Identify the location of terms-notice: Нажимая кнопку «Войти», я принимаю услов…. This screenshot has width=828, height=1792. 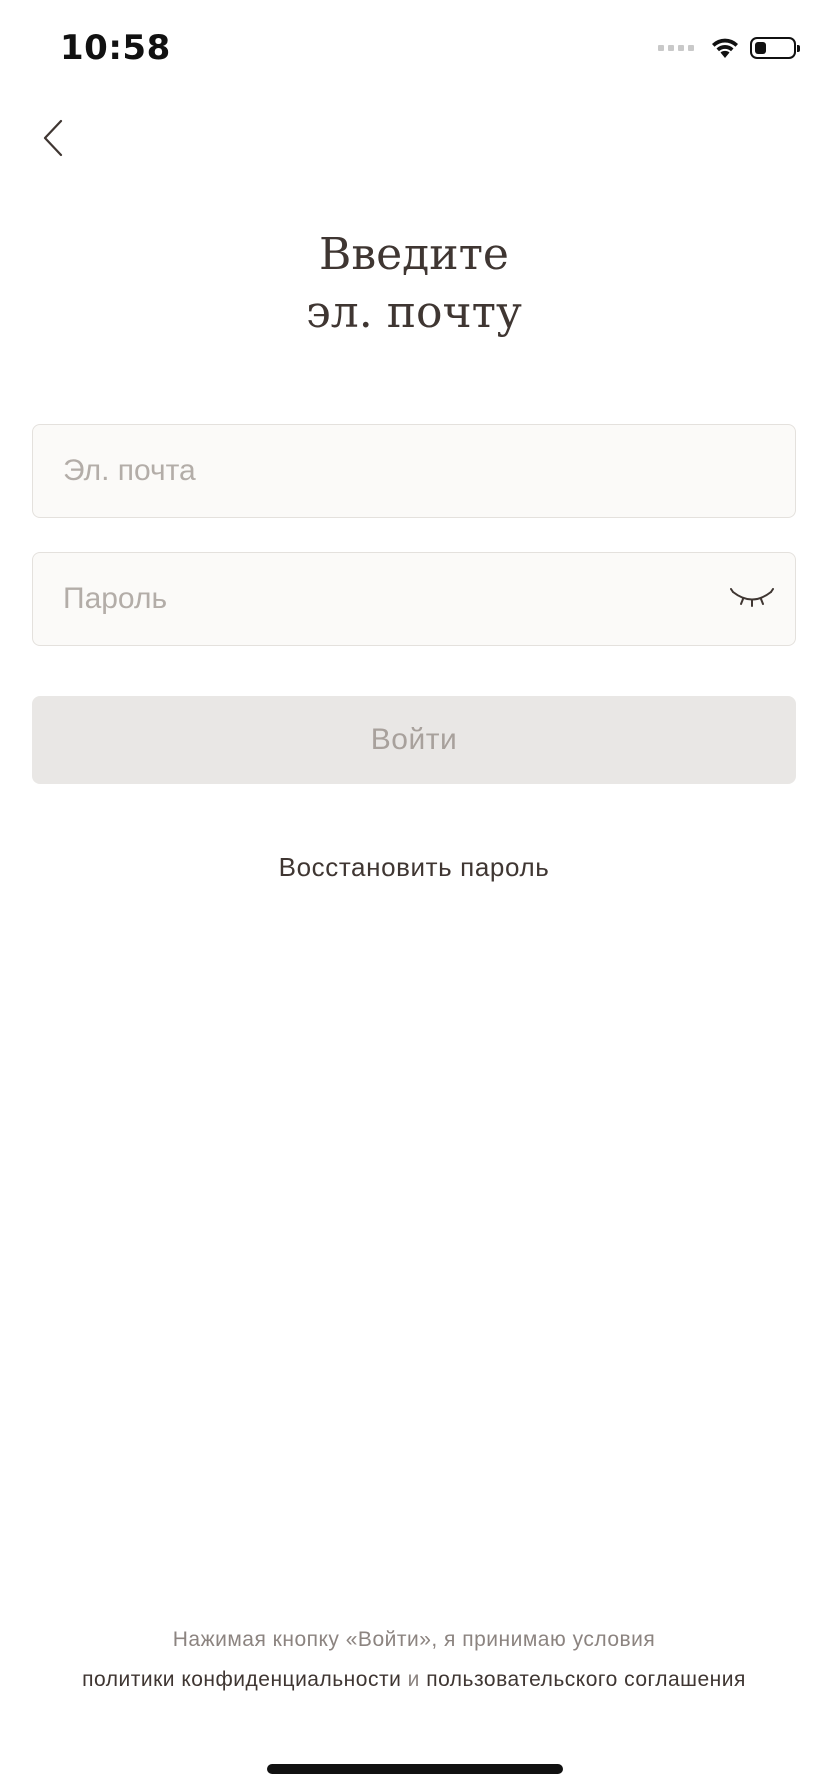
(414, 1660).